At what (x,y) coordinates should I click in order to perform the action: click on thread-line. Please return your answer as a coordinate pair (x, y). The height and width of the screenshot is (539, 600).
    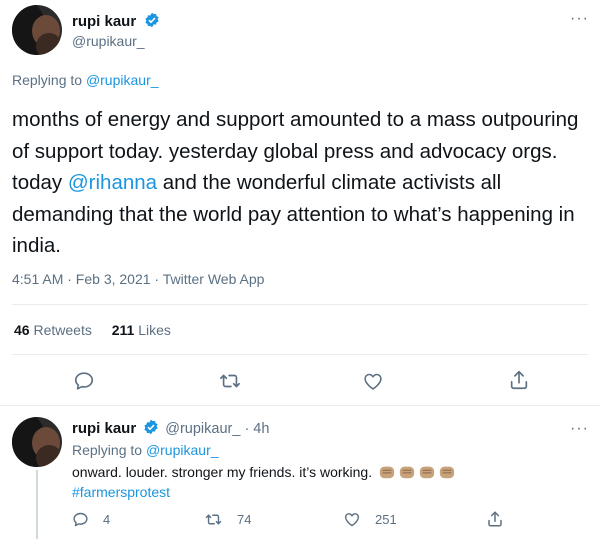
    Looking at the image, I should click on (37, 504).